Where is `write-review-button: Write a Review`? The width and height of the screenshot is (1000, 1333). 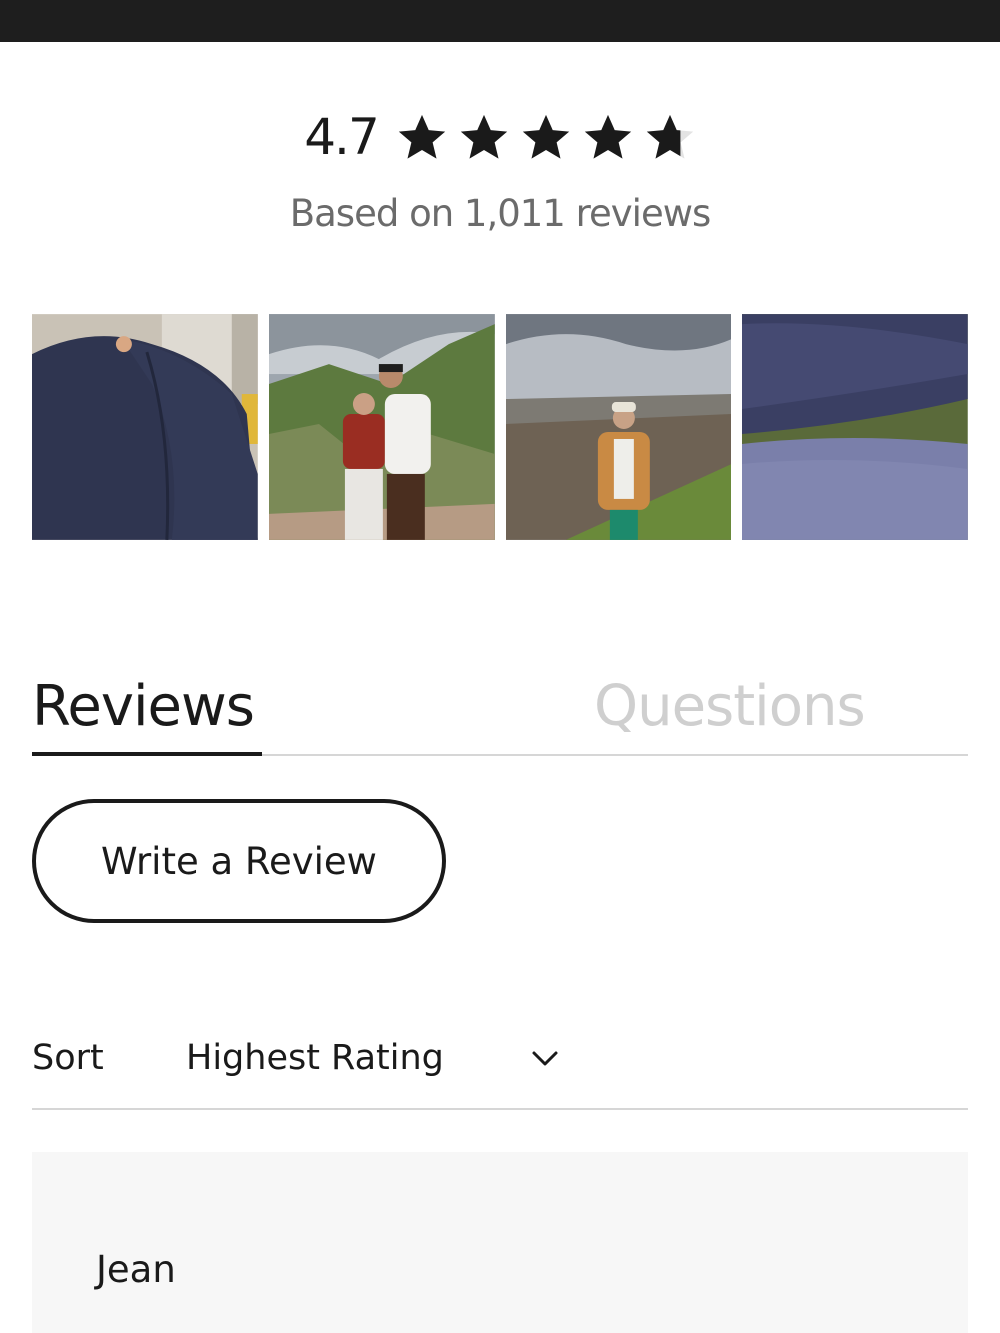 write-review-button: Write a Review is located at coordinates (239, 861).